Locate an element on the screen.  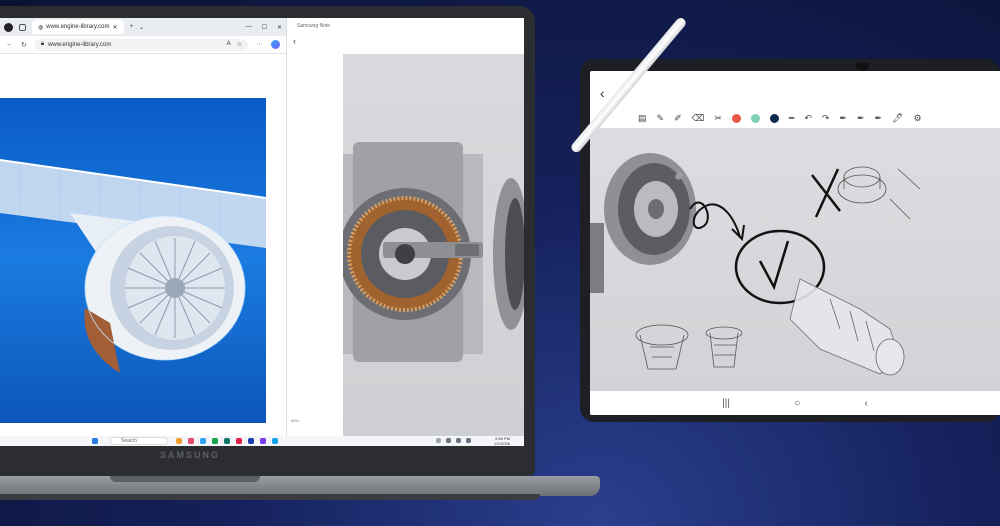
windows-start-icon is located at coordinates (95, 441).